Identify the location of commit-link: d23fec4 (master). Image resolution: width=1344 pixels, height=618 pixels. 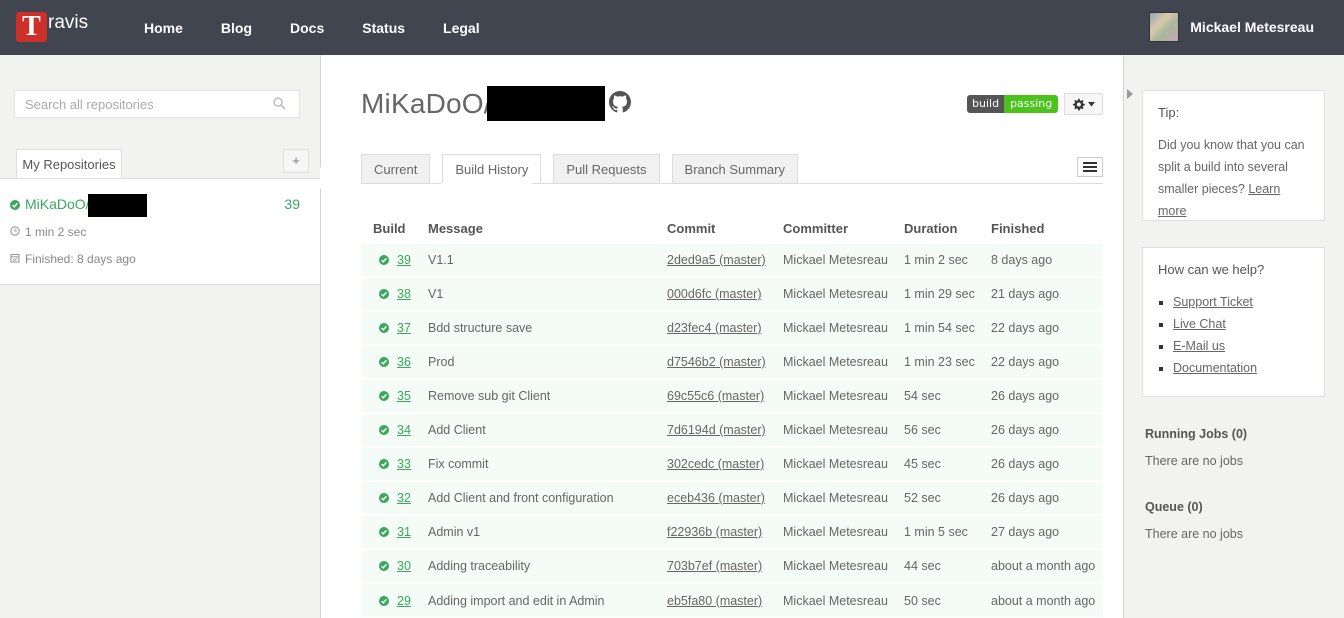
(714, 328).